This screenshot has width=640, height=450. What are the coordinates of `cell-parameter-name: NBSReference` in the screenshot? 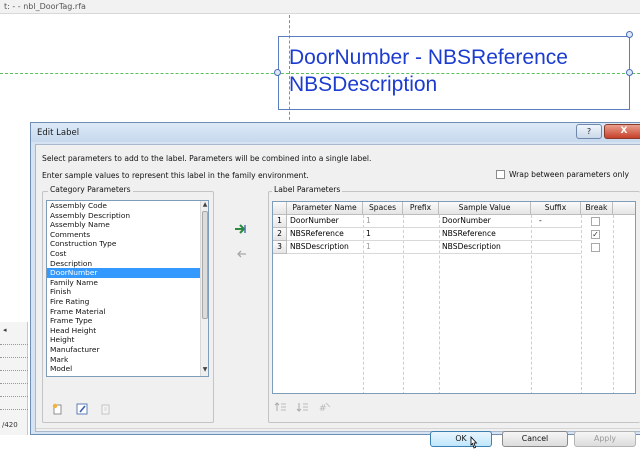 It's located at (325, 234).